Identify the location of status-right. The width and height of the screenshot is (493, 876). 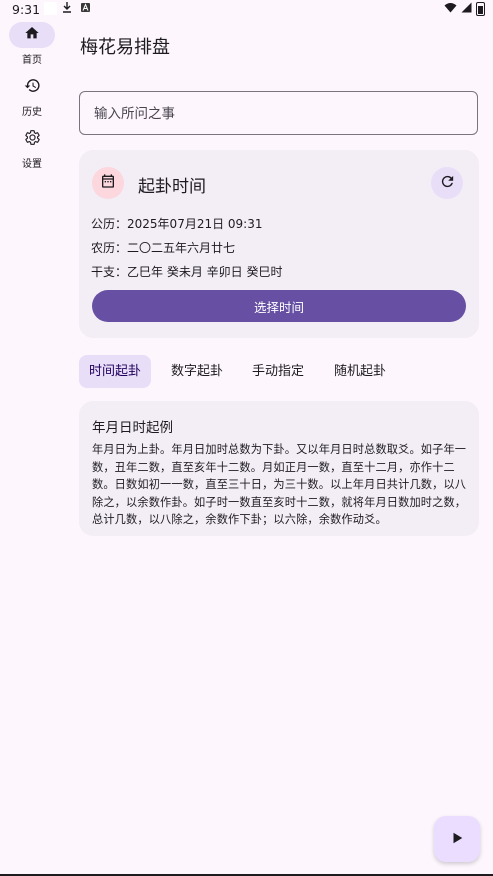
(464, 9).